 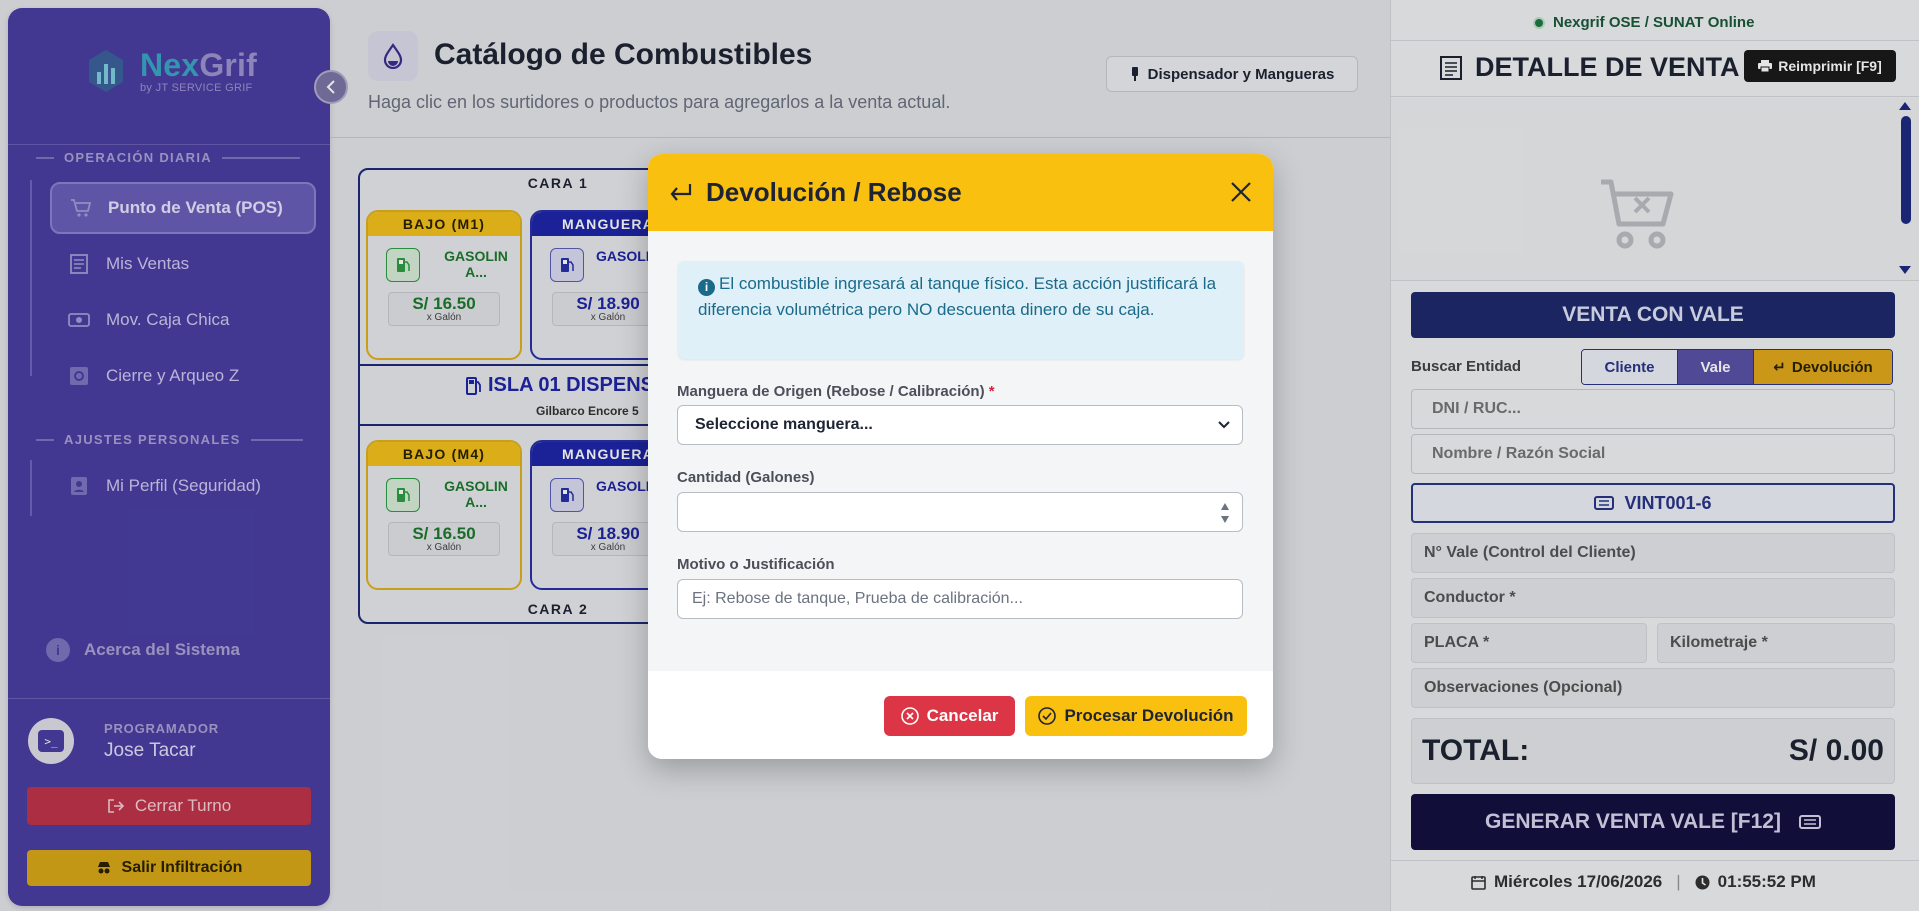 I want to click on modal-header: Devolución / Rebose, so click(x=960, y=192).